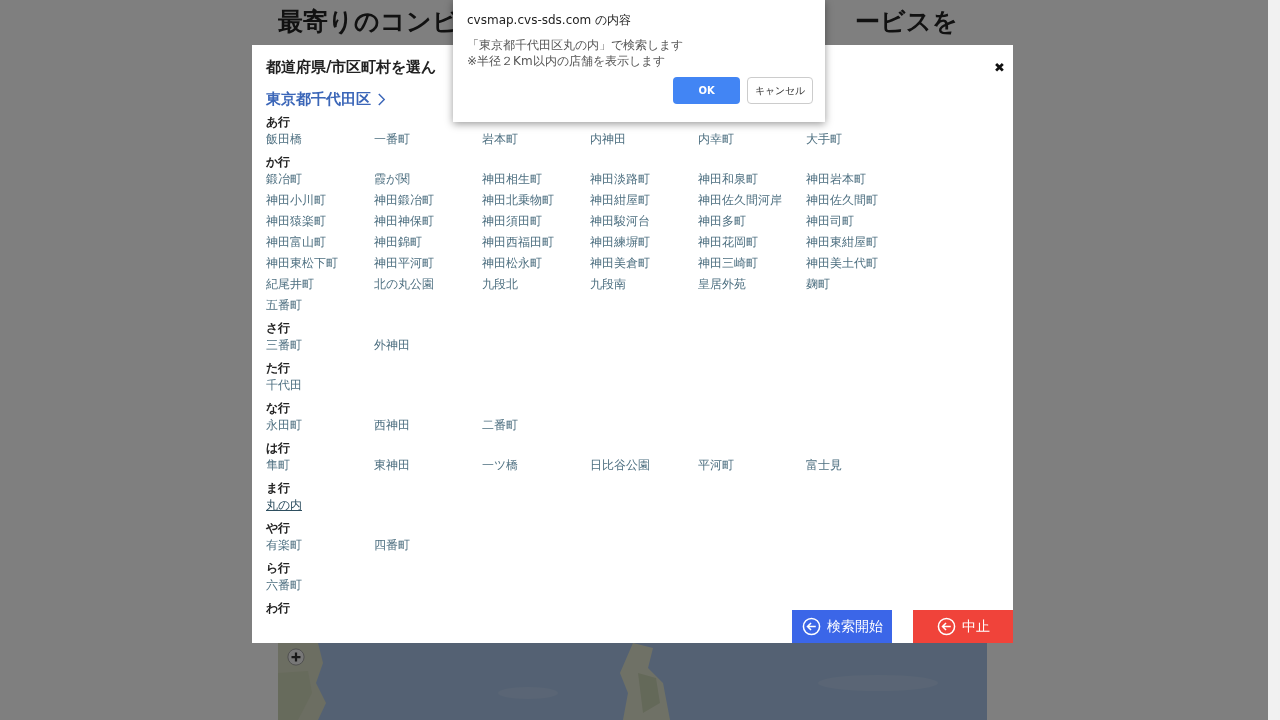 The width and height of the screenshot is (1280, 720). Describe the element at coordinates (392, 465) in the screenshot. I see `area-link: 東神田` at that location.